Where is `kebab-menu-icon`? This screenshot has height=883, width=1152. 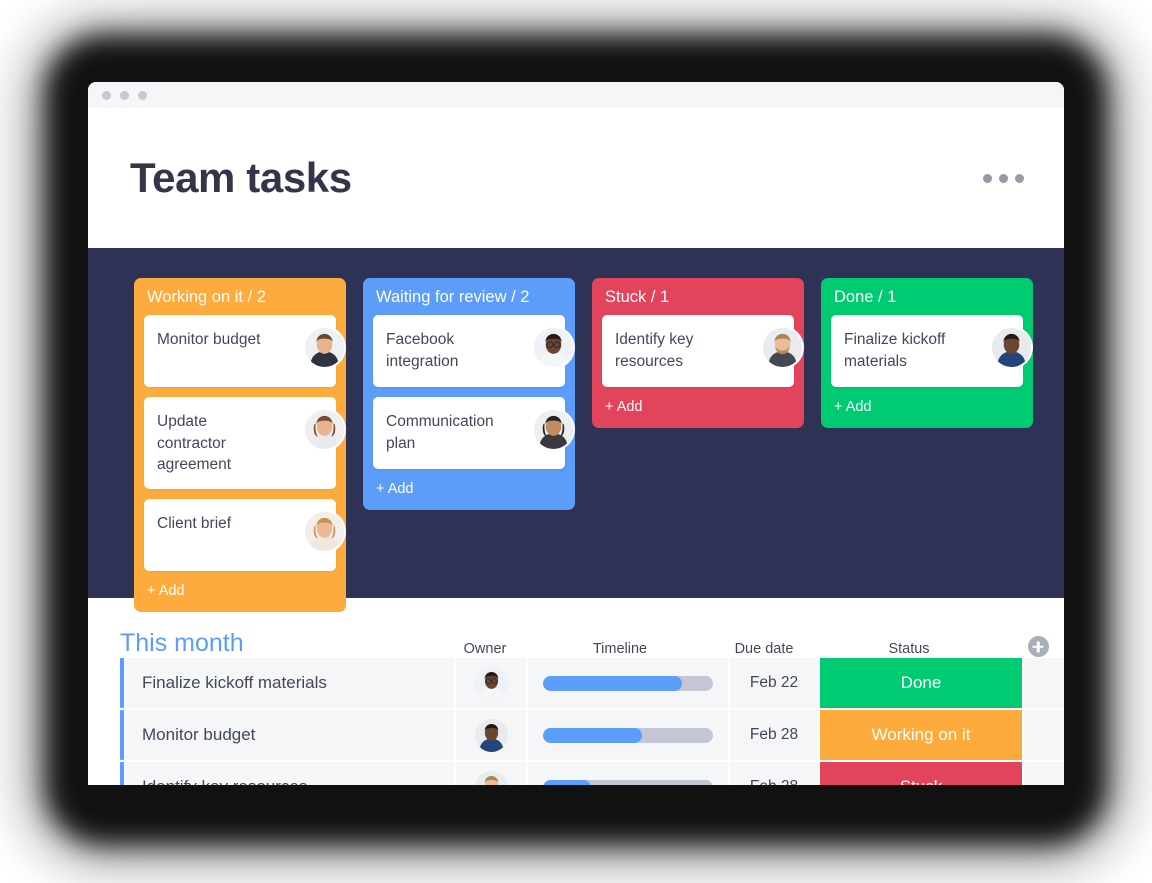
kebab-menu-icon is located at coordinates (1003, 178).